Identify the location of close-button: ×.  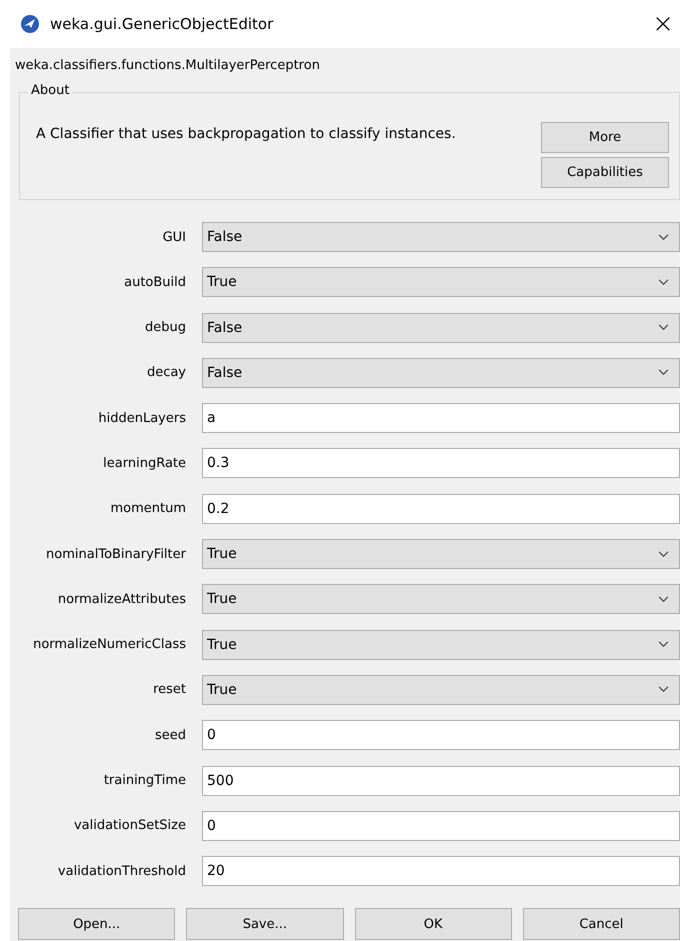
(663, 24).